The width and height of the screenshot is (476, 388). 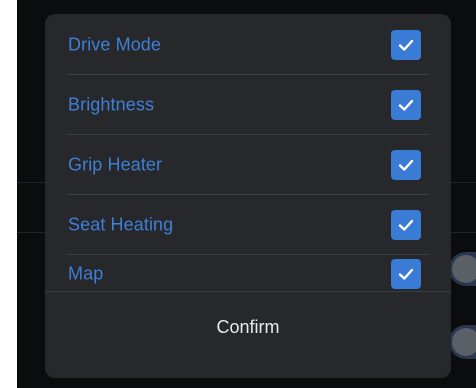 I want to click on option-seat-heating: Seat Heating, so click(x=248, y=225).